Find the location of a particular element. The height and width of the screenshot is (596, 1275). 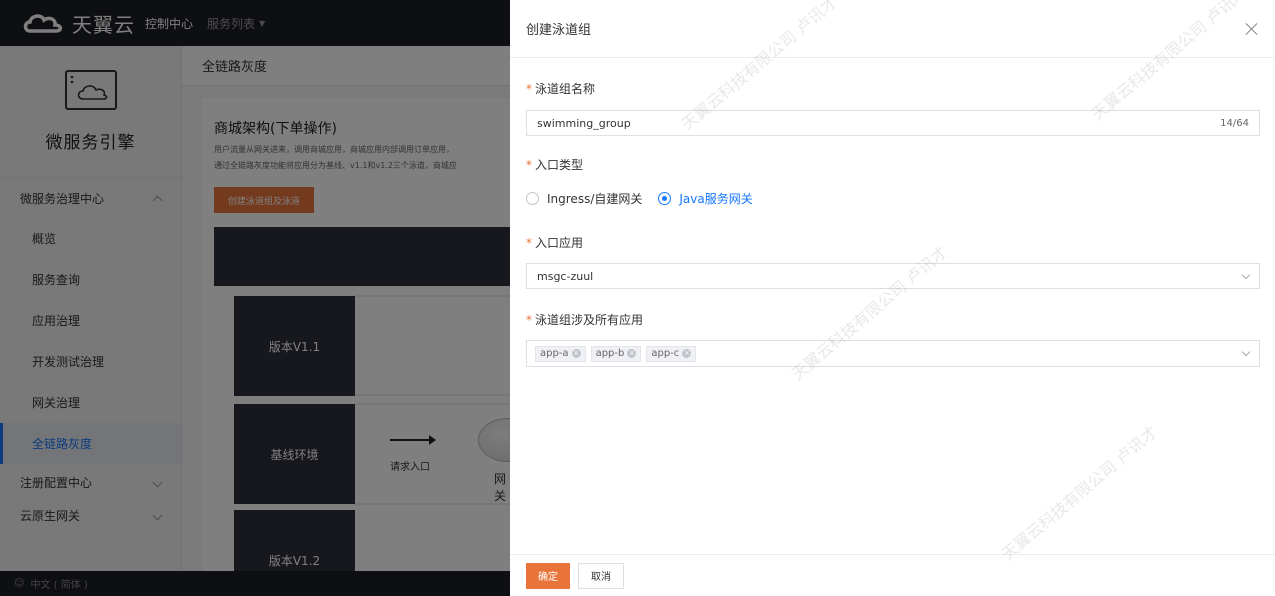

app-tag: app-a × is located at coordinates (560, 353).